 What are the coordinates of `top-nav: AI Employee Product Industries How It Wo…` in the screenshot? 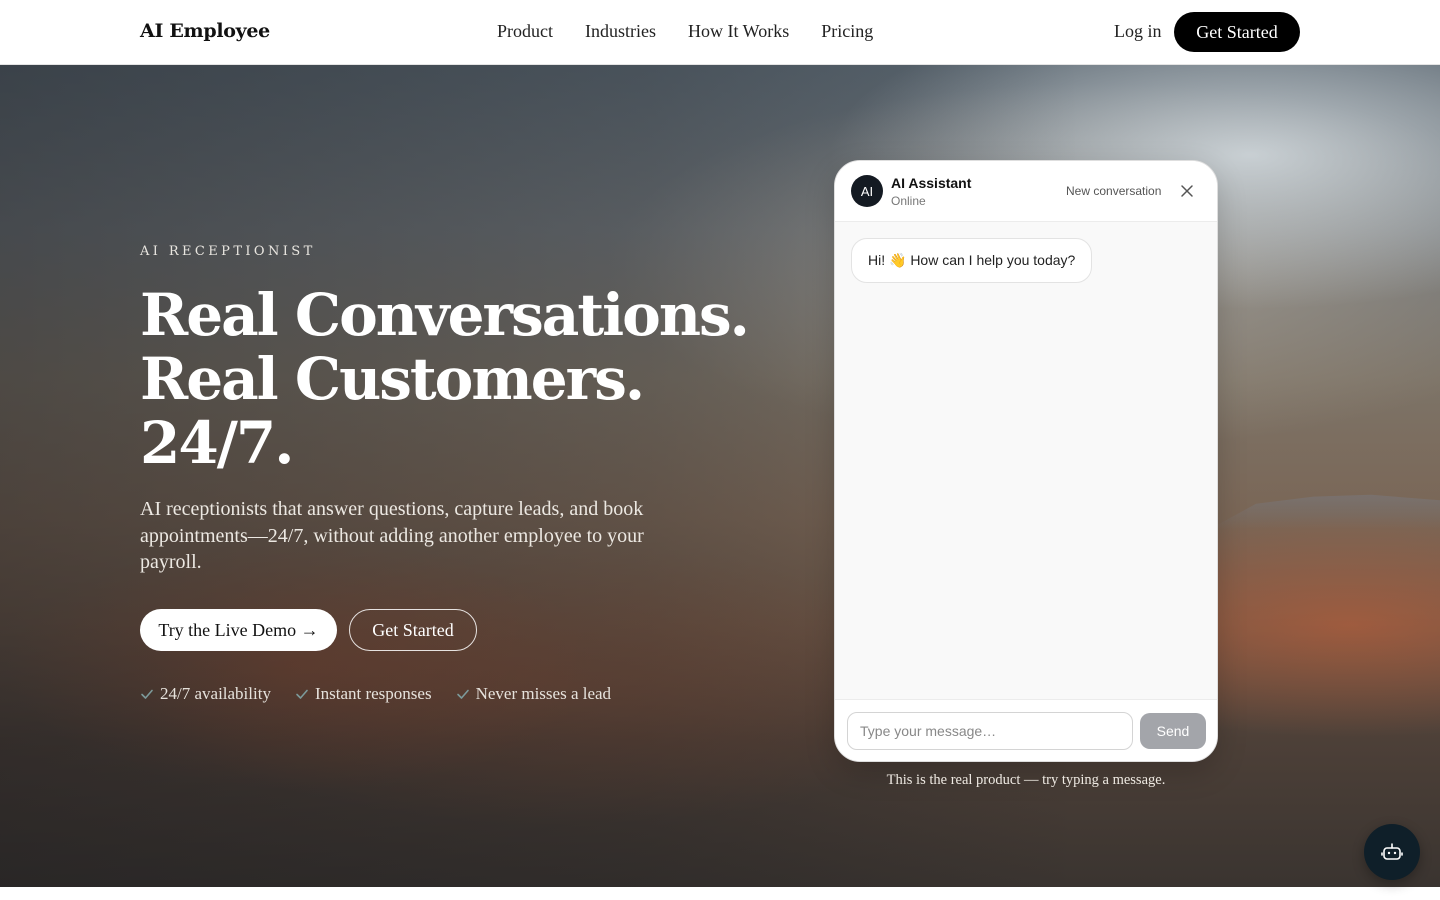 It's located at (720, 32).